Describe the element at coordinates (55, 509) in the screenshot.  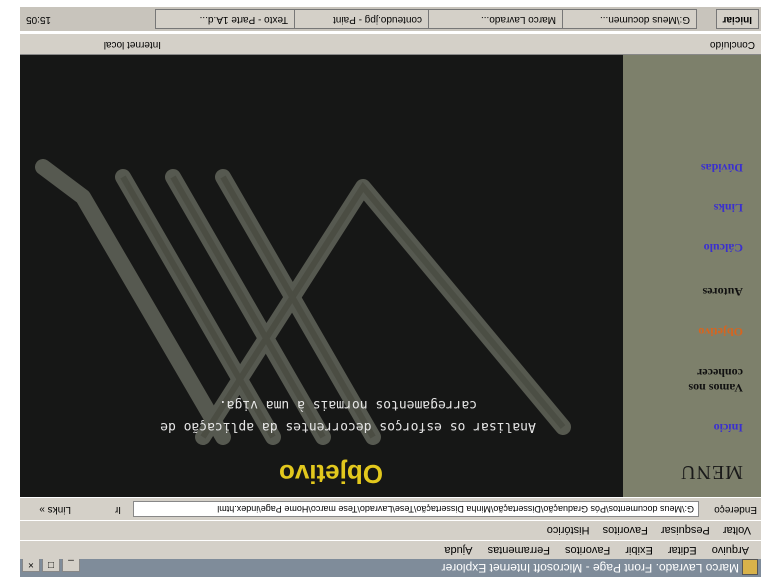
I see `links-button: Links »` at that location.